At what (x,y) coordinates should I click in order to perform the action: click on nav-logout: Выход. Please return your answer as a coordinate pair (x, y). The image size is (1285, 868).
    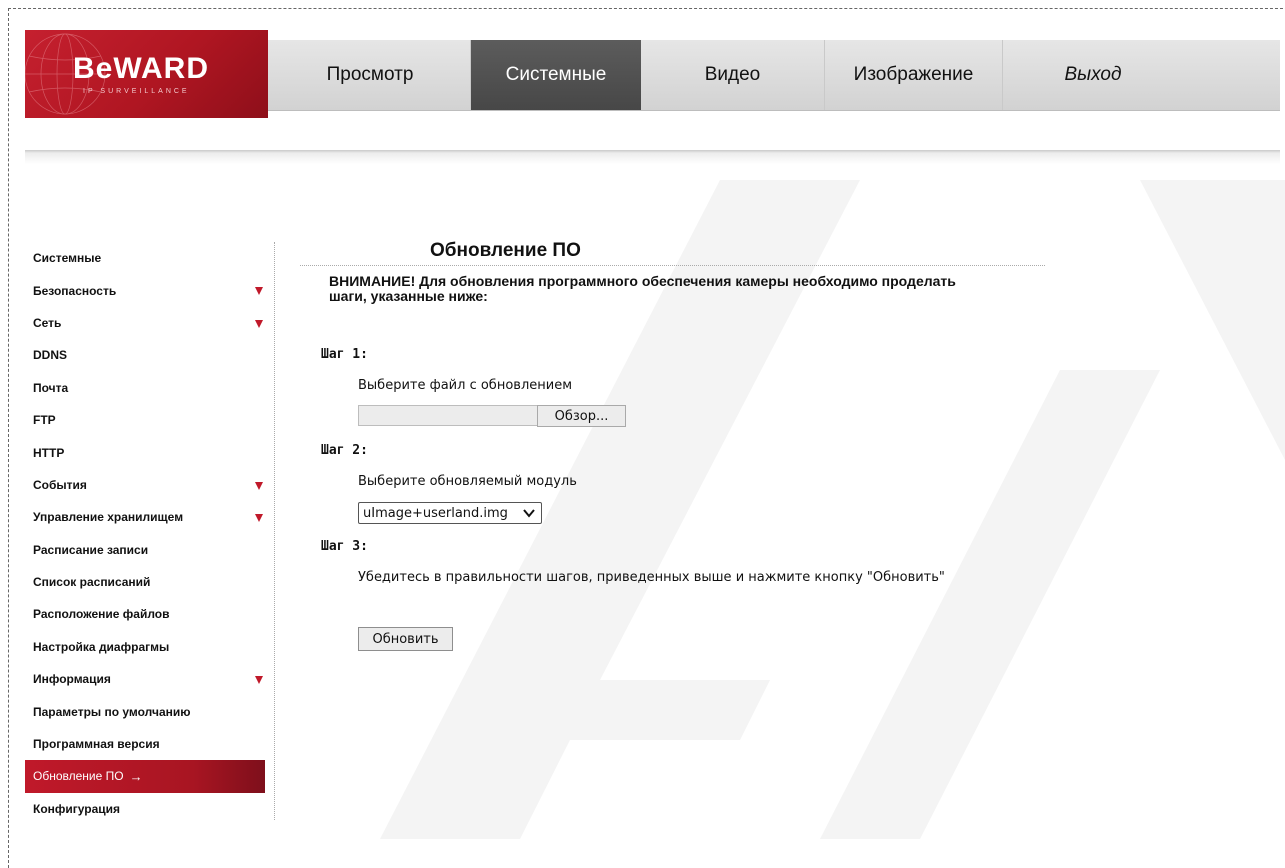
    Looking at the image, I should click on (1093, 75).